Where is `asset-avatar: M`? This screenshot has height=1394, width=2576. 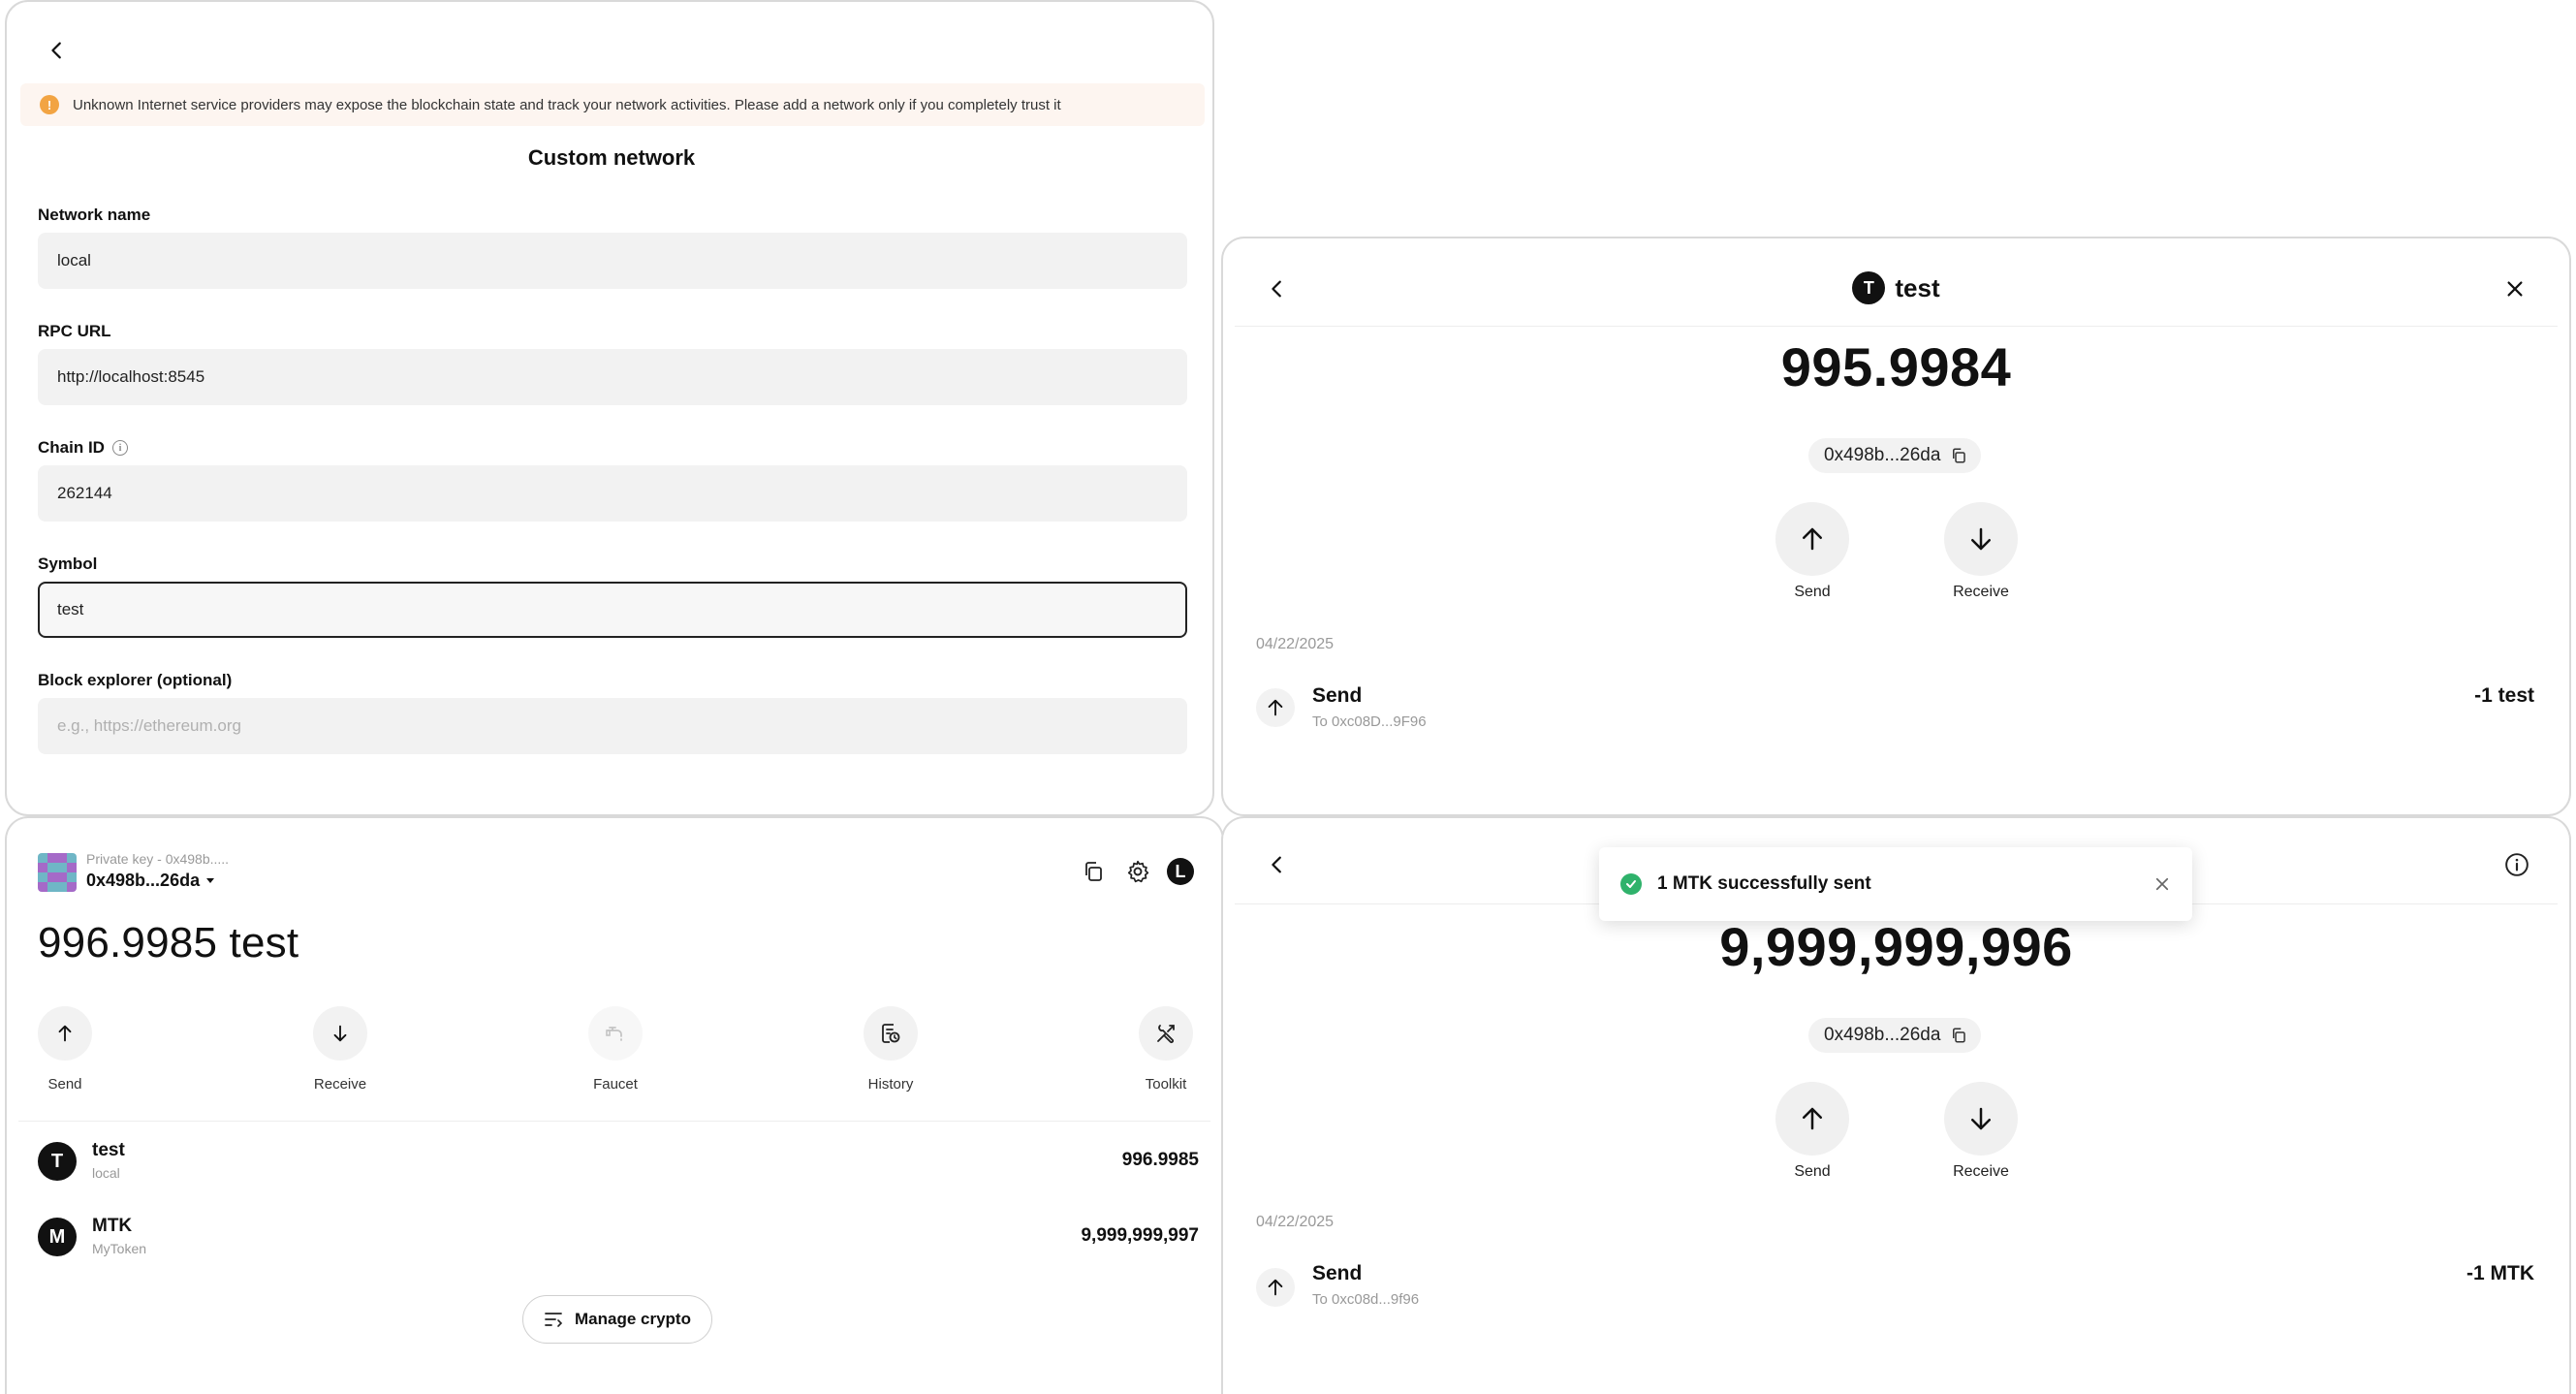 asset-avatar: M is located at coordinates (57, 1237).